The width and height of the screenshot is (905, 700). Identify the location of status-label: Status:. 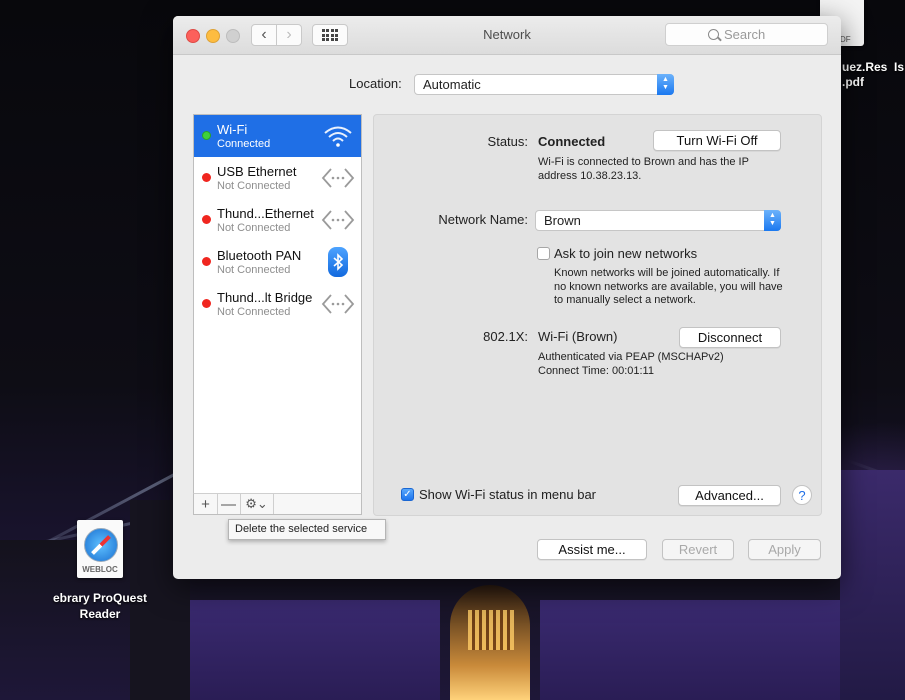
(507, 141).